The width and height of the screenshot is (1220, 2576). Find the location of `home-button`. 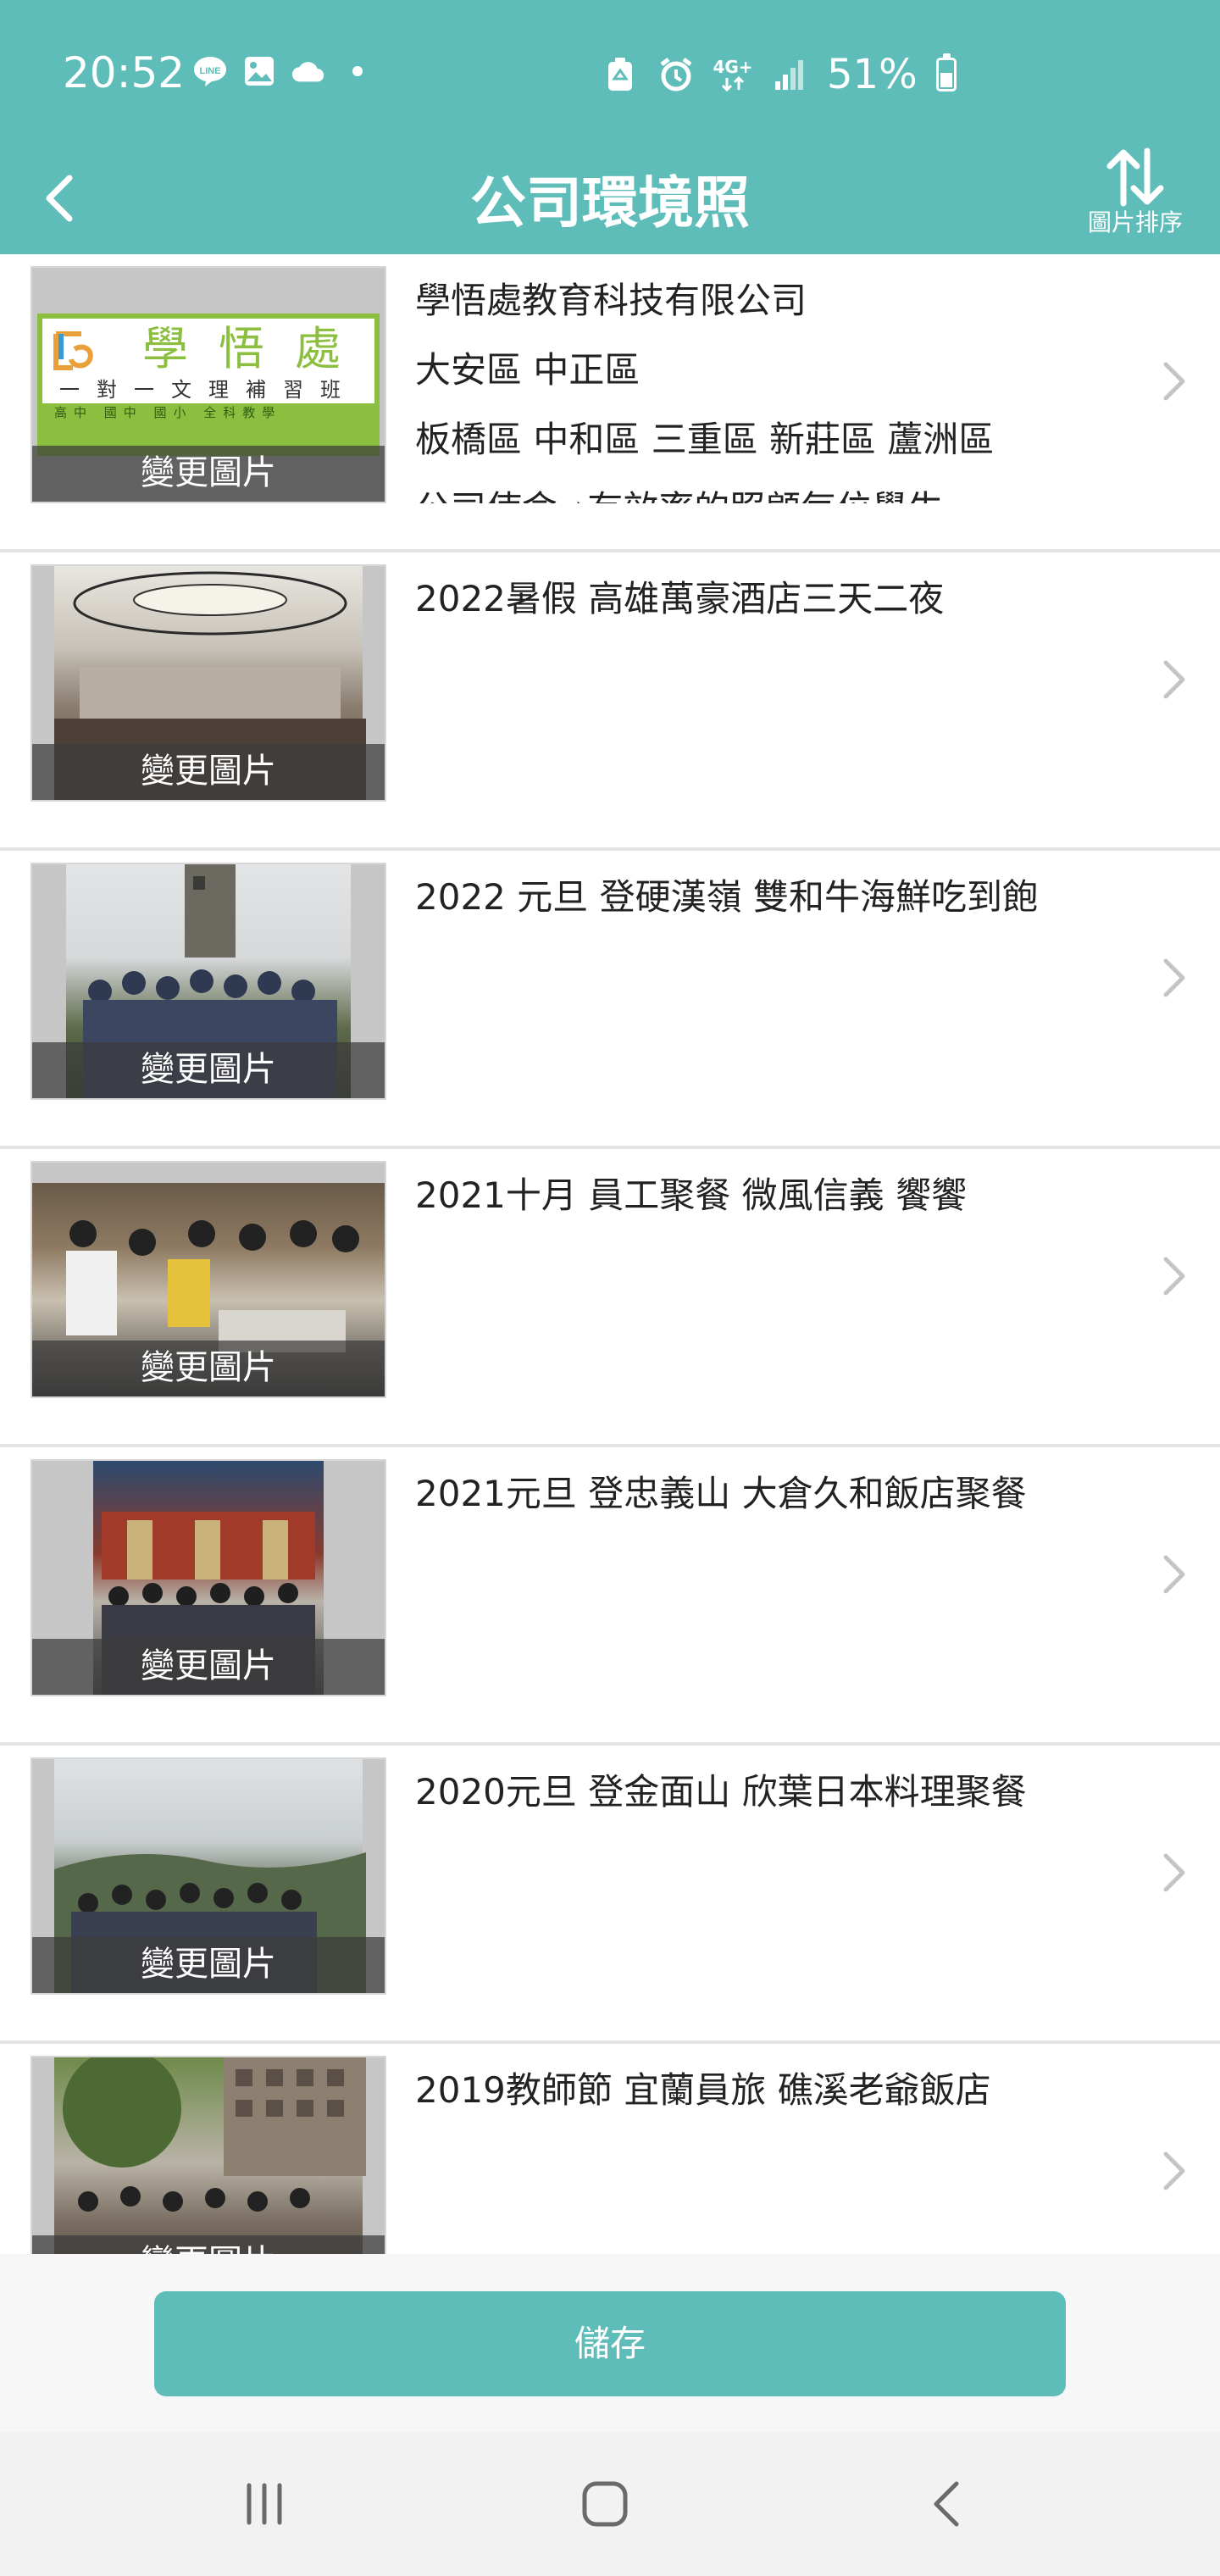

home-button is located at coordinates (605, 2504).